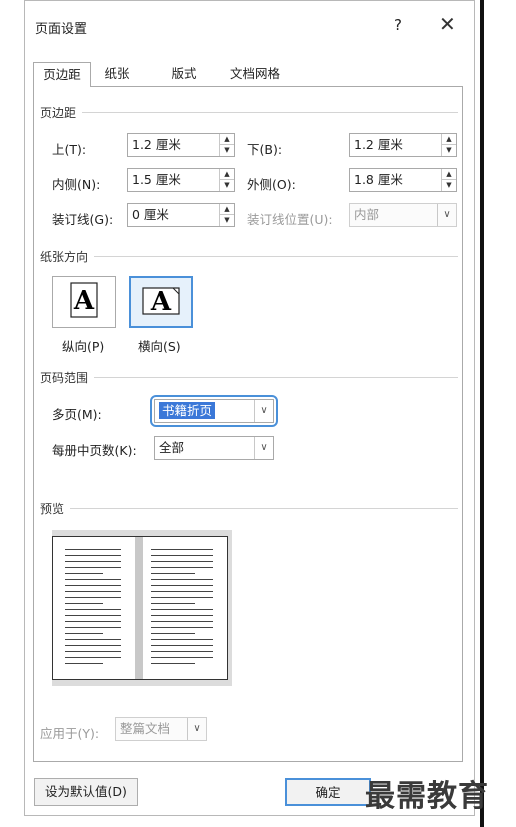 The width and height of the screenshot is (516, 827). Describe the element at coordinates (403, 215) in the screenshot. I see `gutter-position-select: 内部 ∨` at that location.